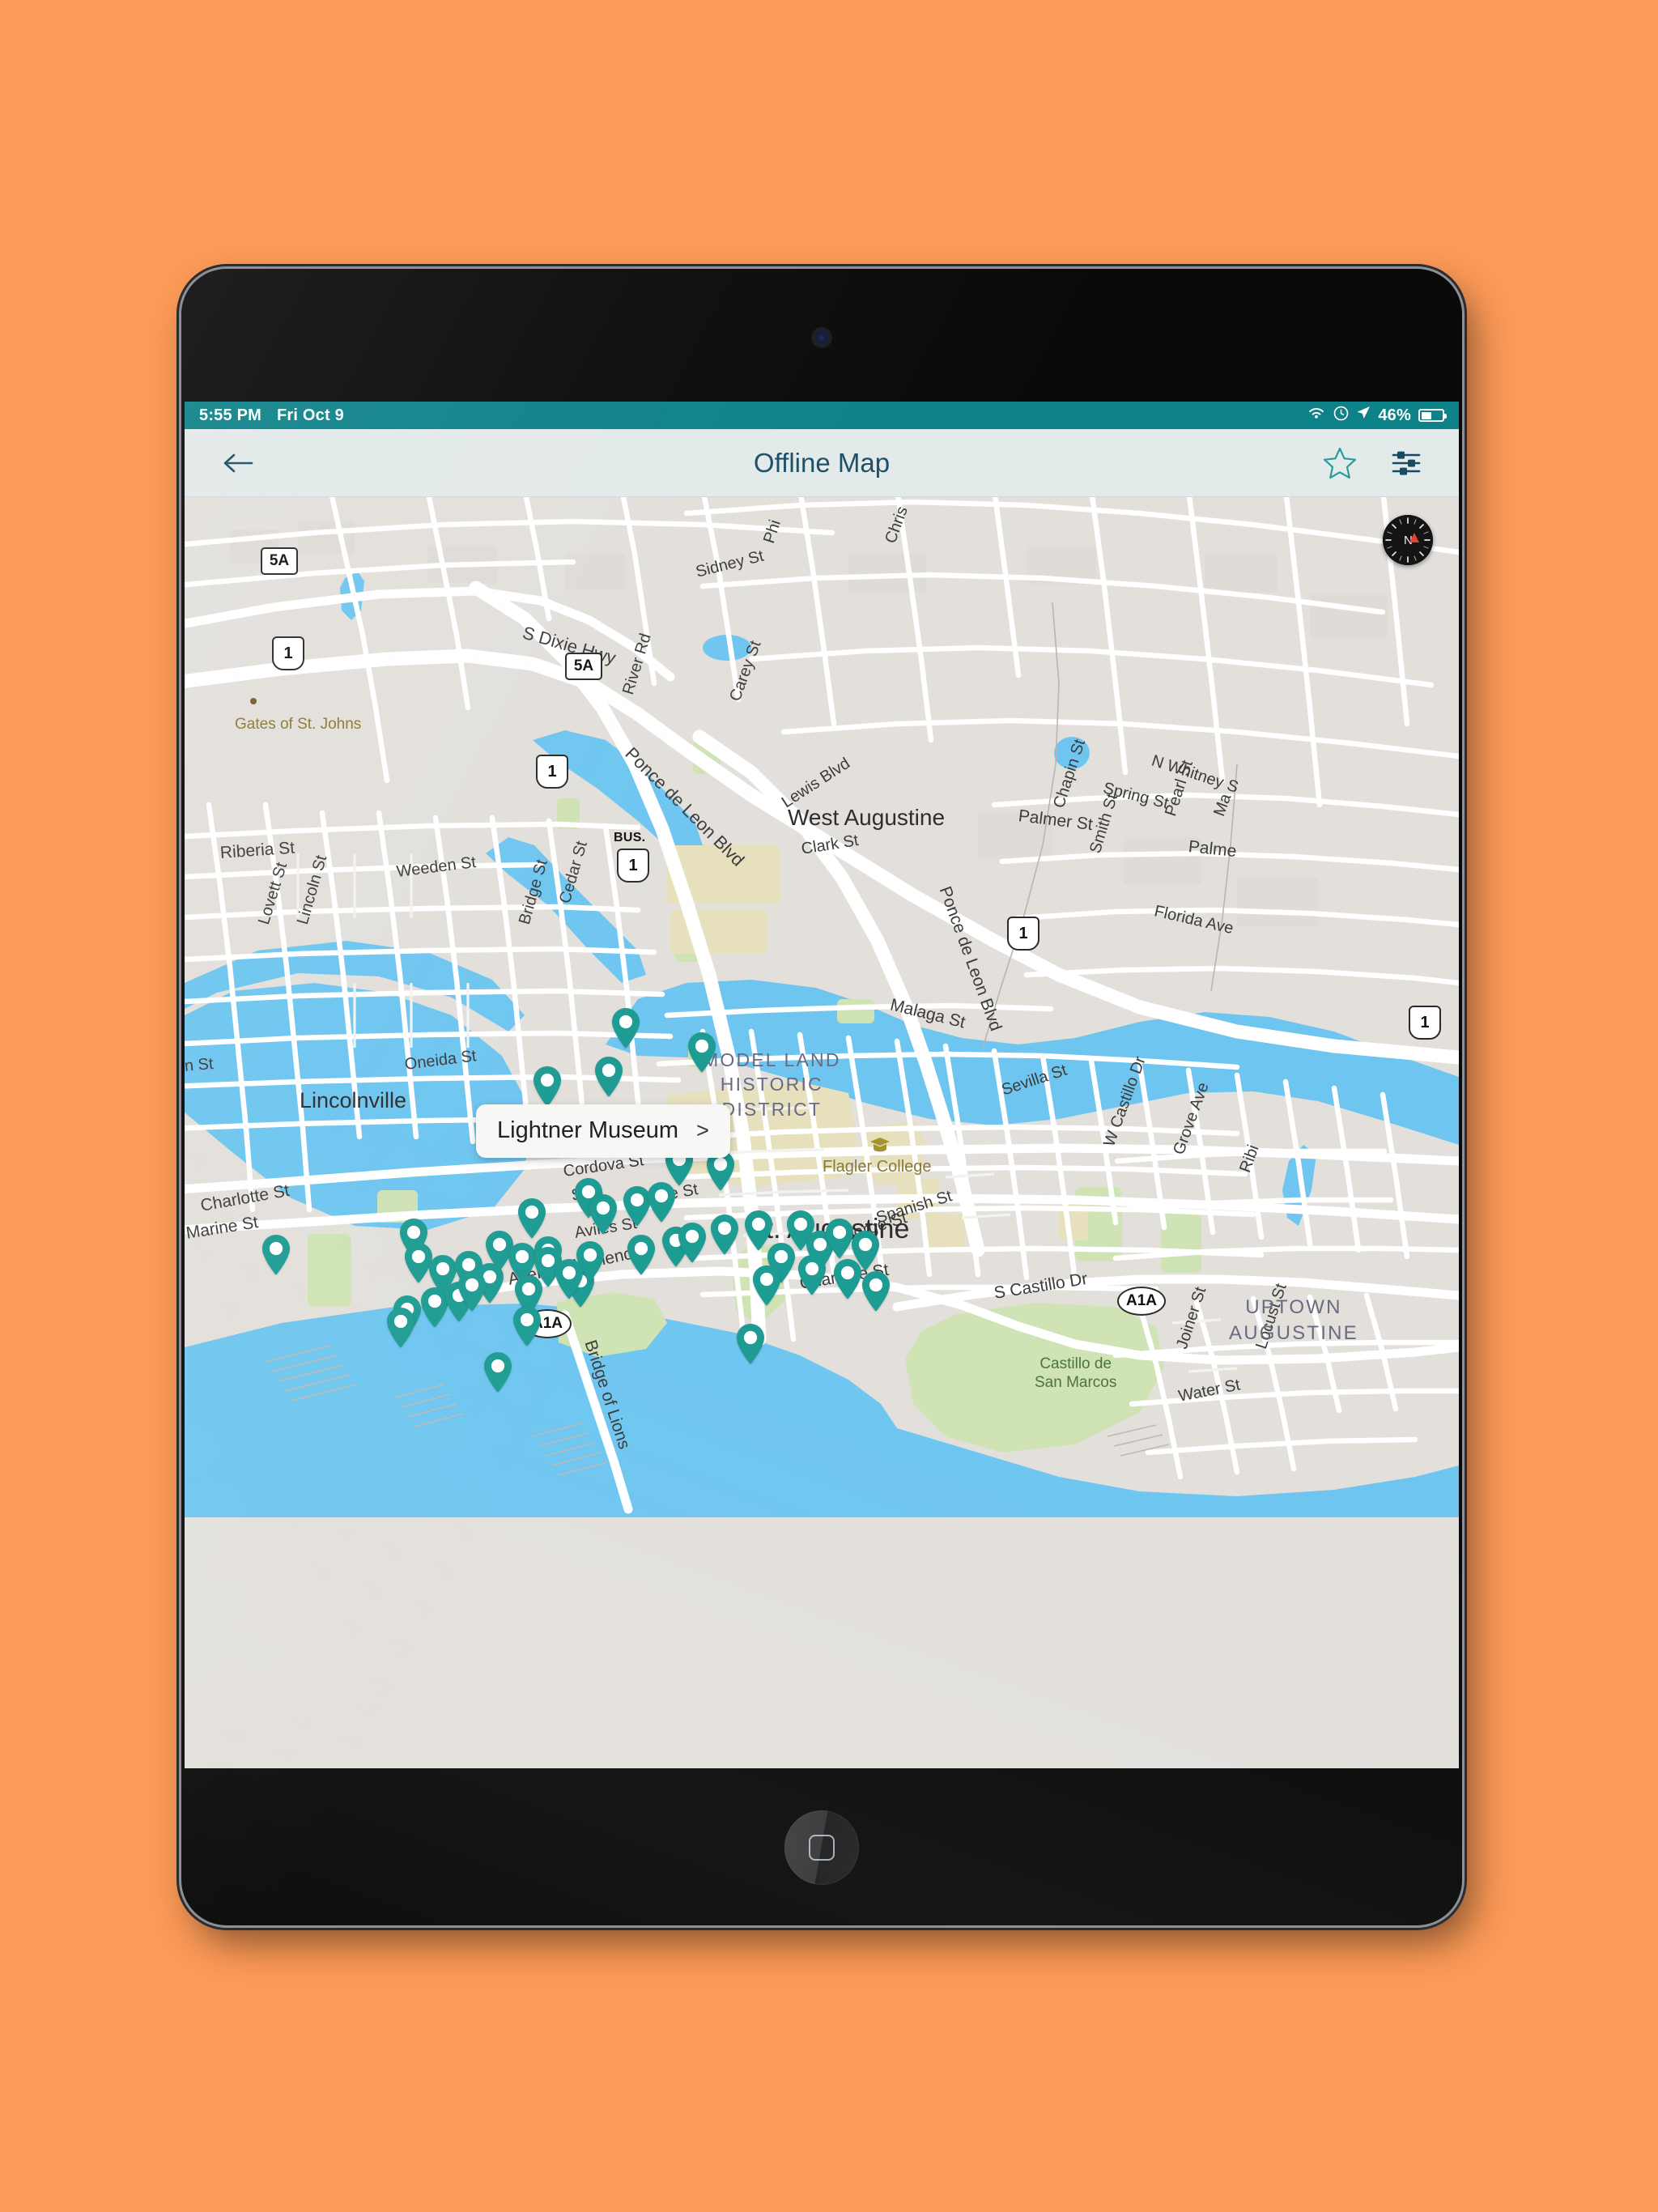 The width and height of the screenshot is (1658, 2212). What do you see at coordinates (588, 1130) in the screenshot?
I see `callout-title: Lightner Museum` at bounding box center [588, 1130].